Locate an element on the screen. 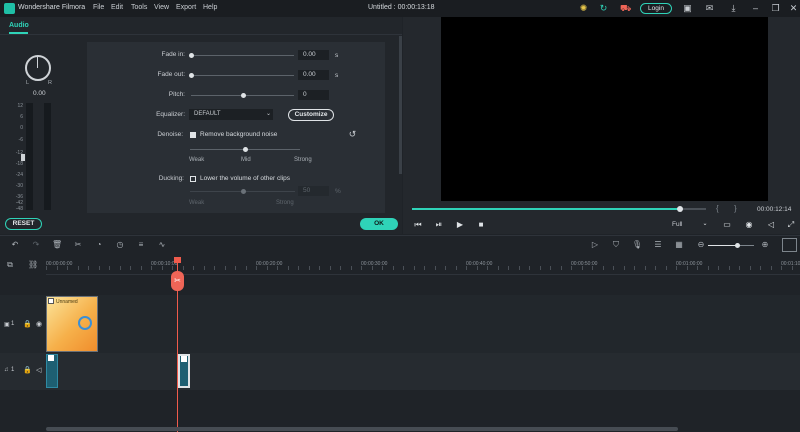  playback-quality-select: Full is located at coordinates (677, 224).